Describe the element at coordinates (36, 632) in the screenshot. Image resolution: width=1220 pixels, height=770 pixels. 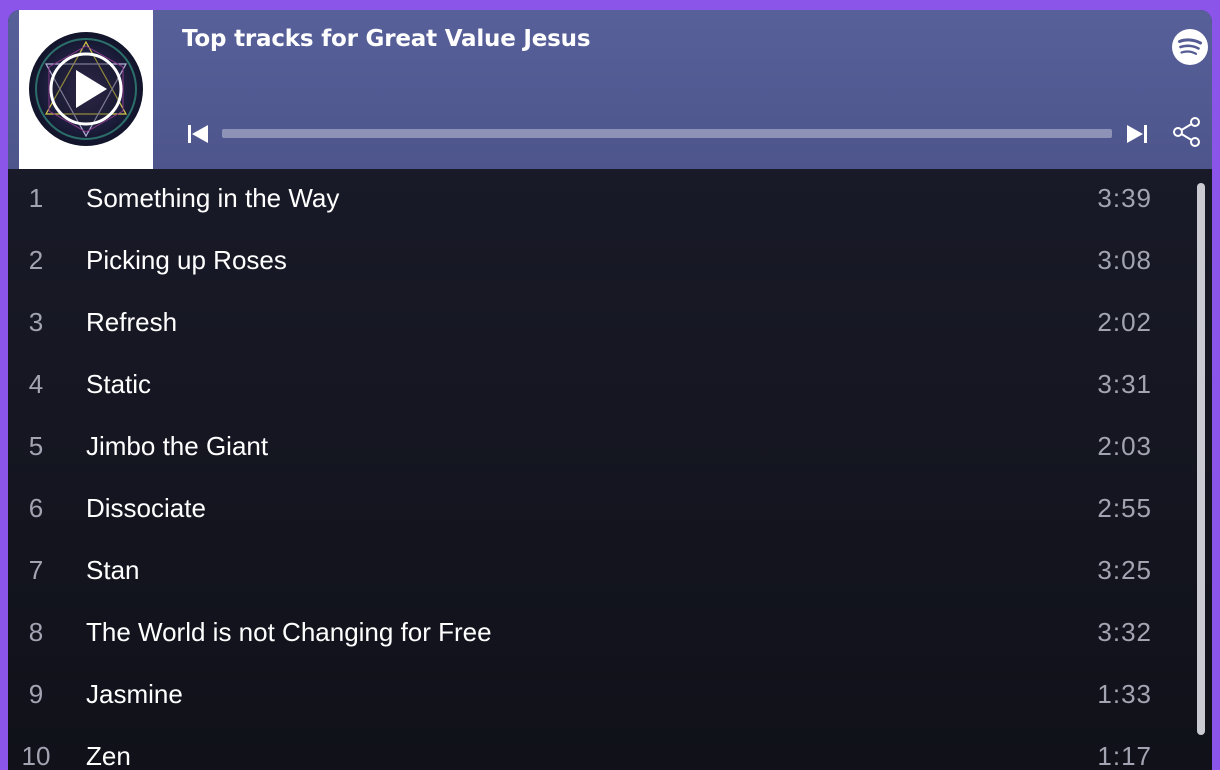
I see `track-number: 8` at that location.